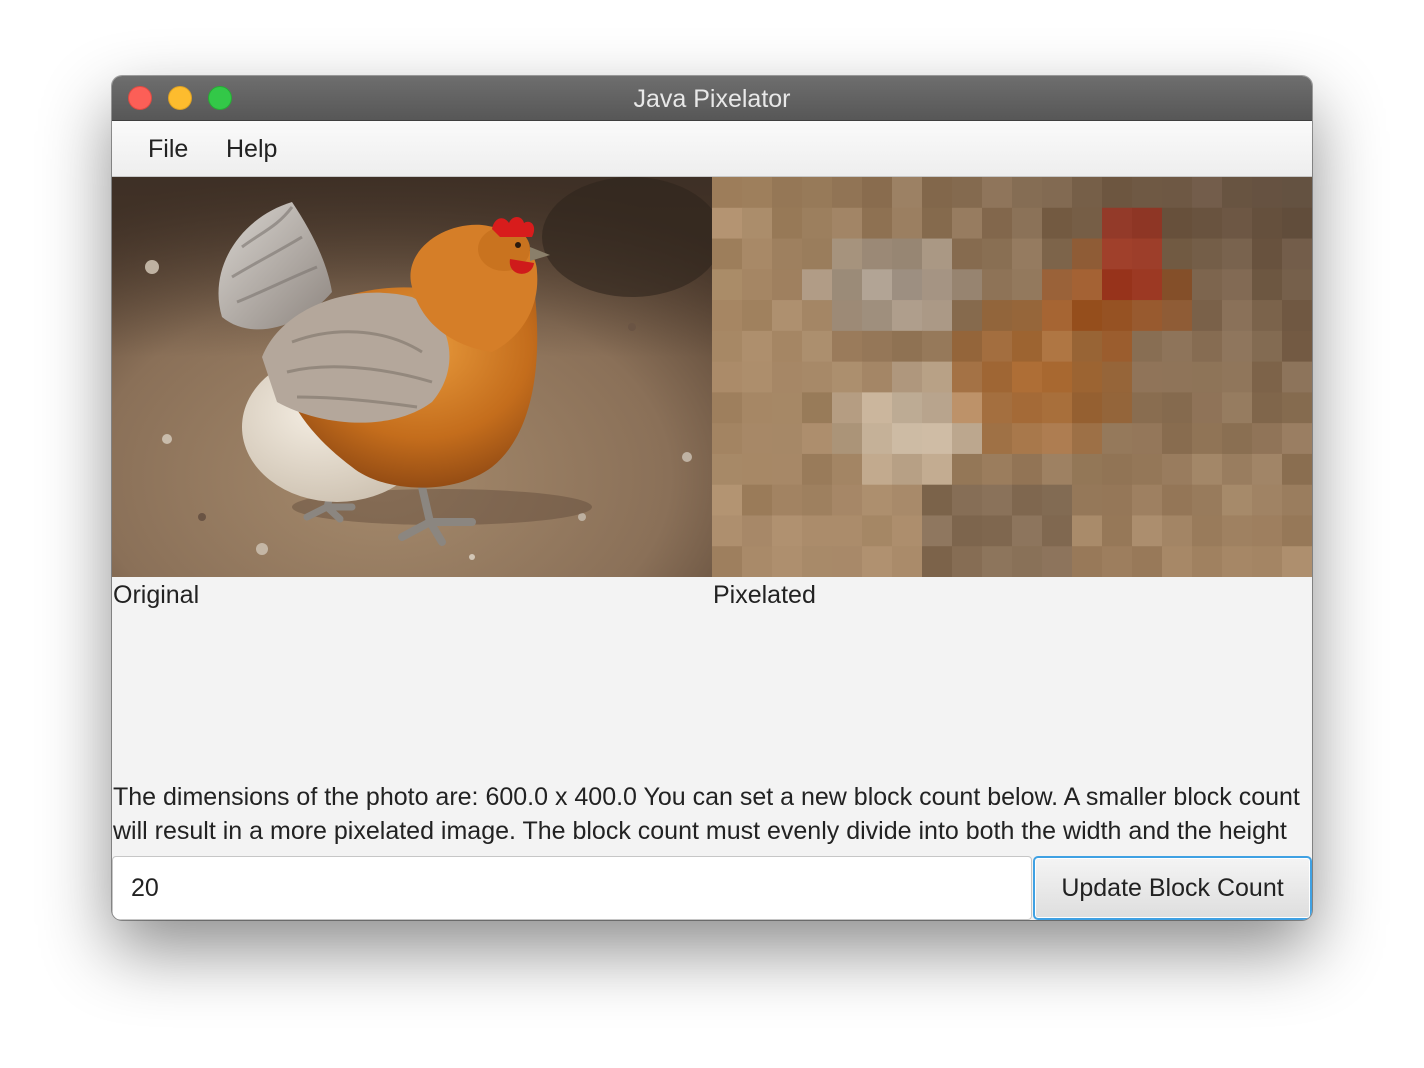 This screenshot has height=1068, width=1424. I want to click on title-bar: Java Pixelator, so click(712, 98).